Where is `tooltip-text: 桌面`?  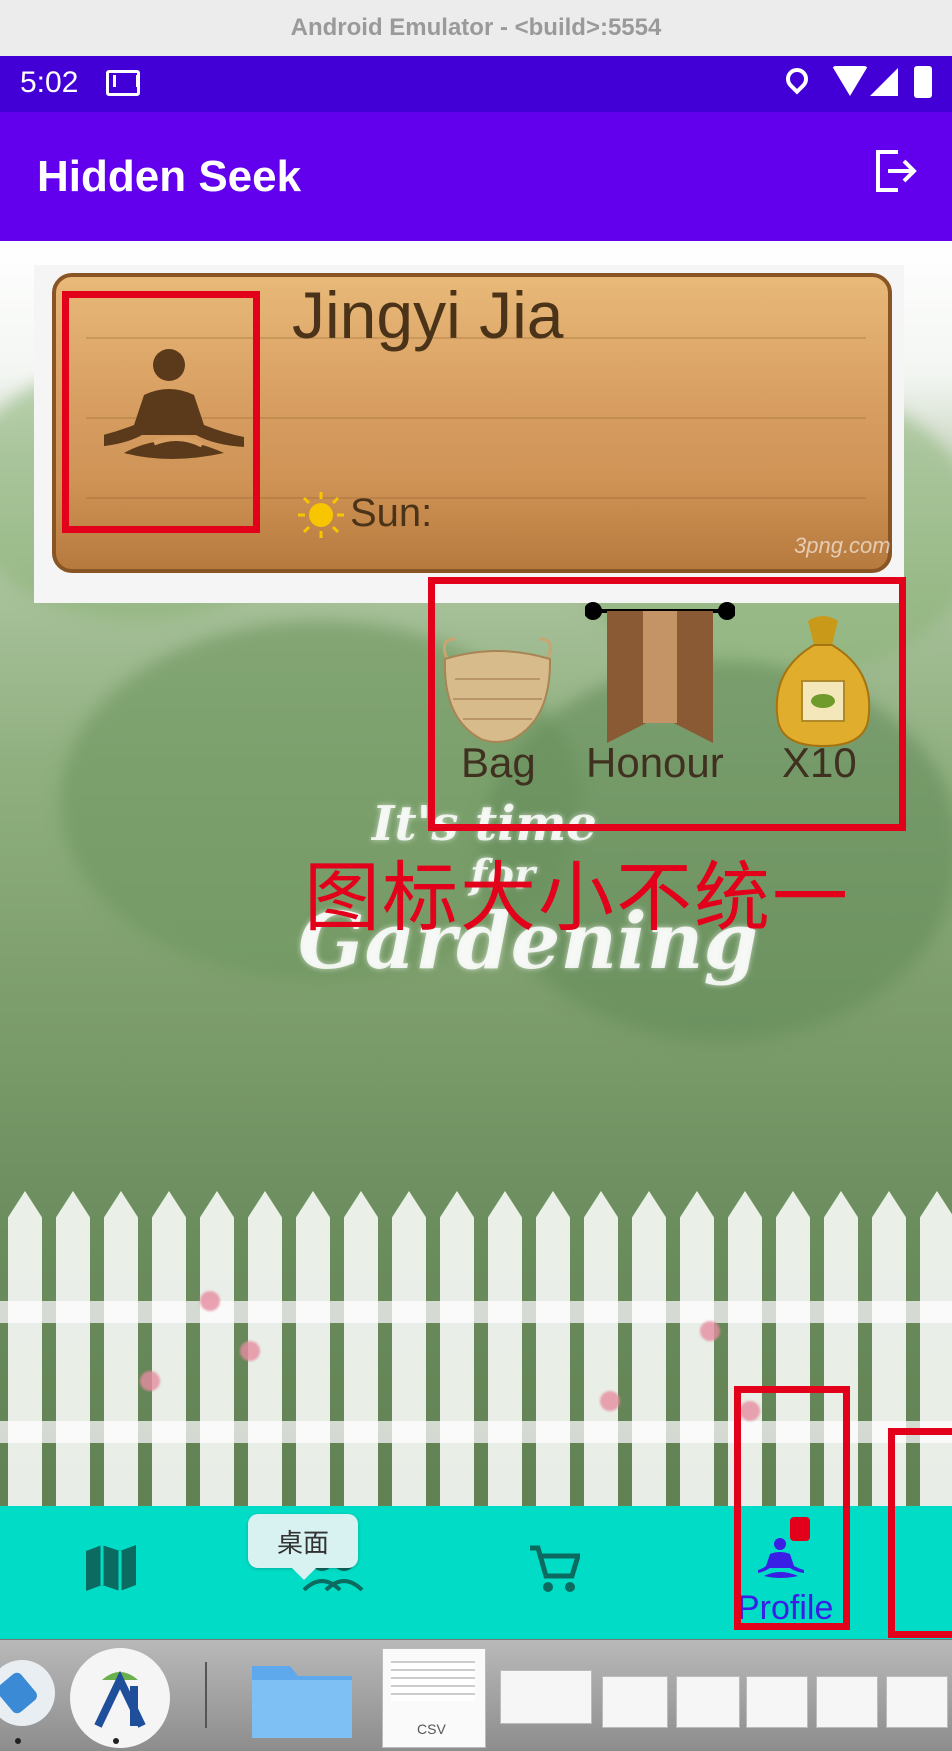
tooltip-text: 桌面 is located at coordinates (302, 1542).